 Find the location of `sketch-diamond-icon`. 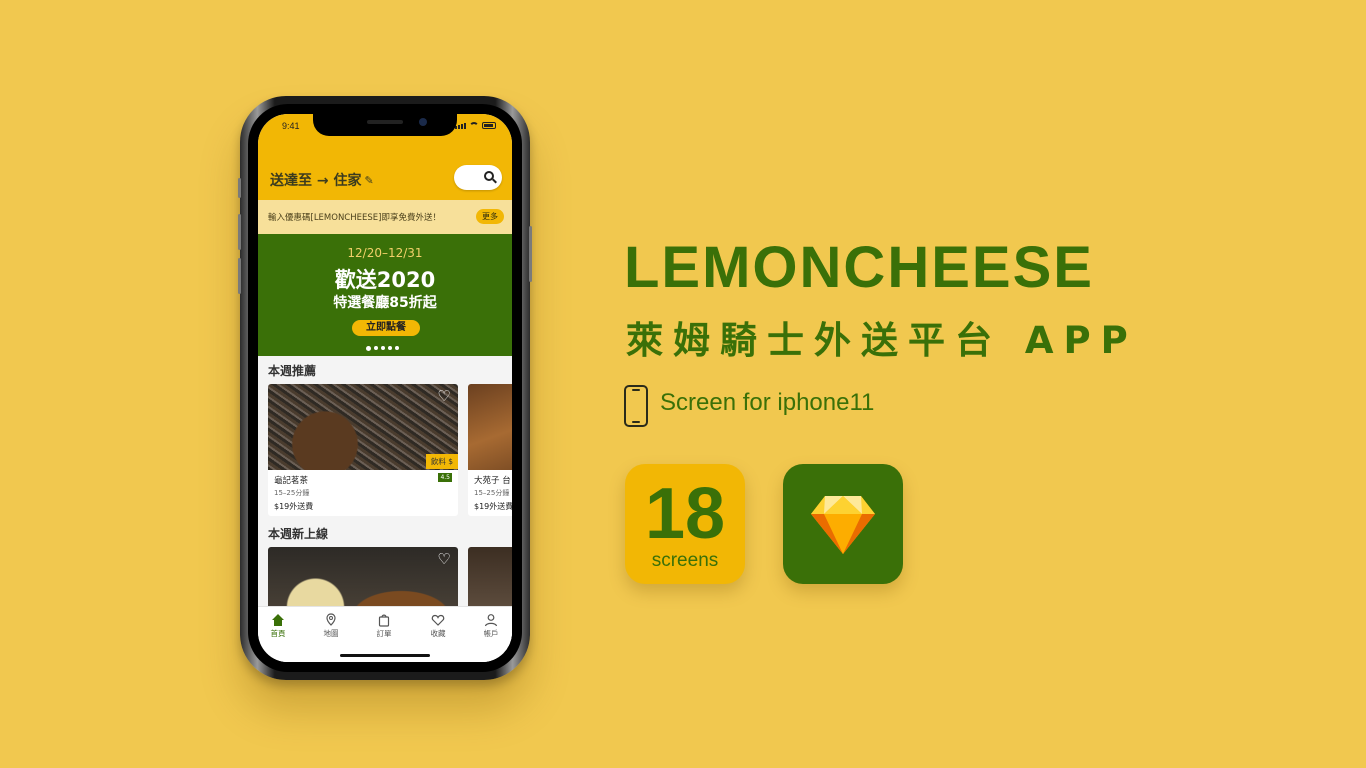

sketch-diamond-icon is located at coordinates (843, 525).